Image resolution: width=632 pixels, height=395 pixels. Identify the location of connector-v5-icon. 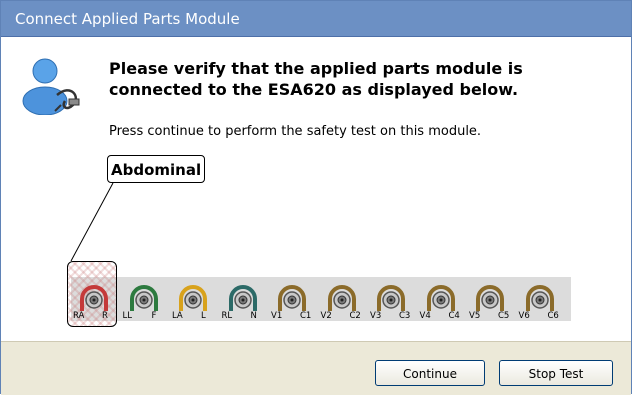
(490, 298).